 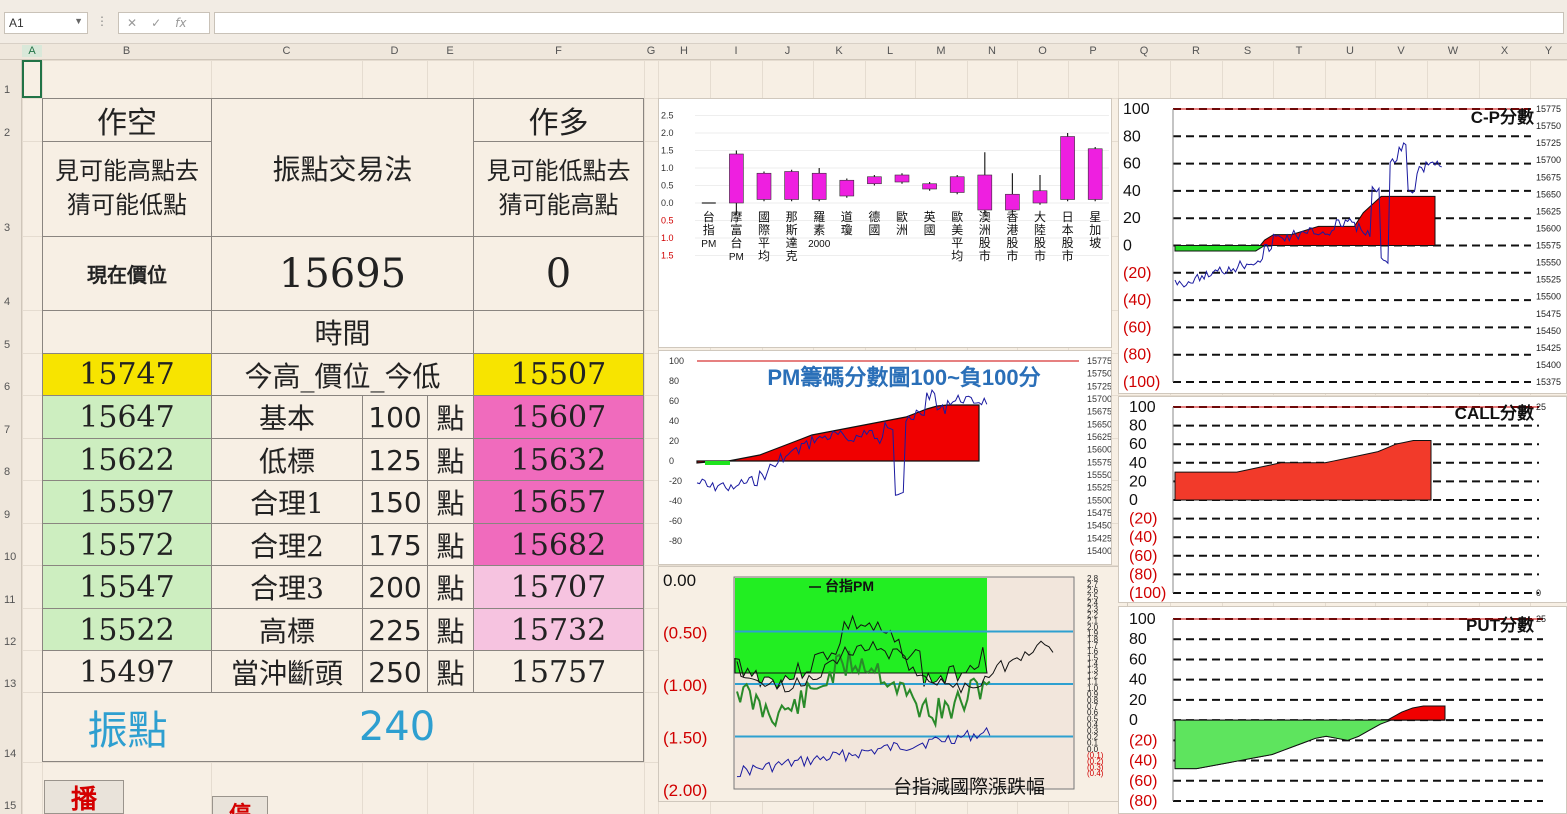 I want to click on y2-tick-label: 15375, so click(x=1548, y=382).